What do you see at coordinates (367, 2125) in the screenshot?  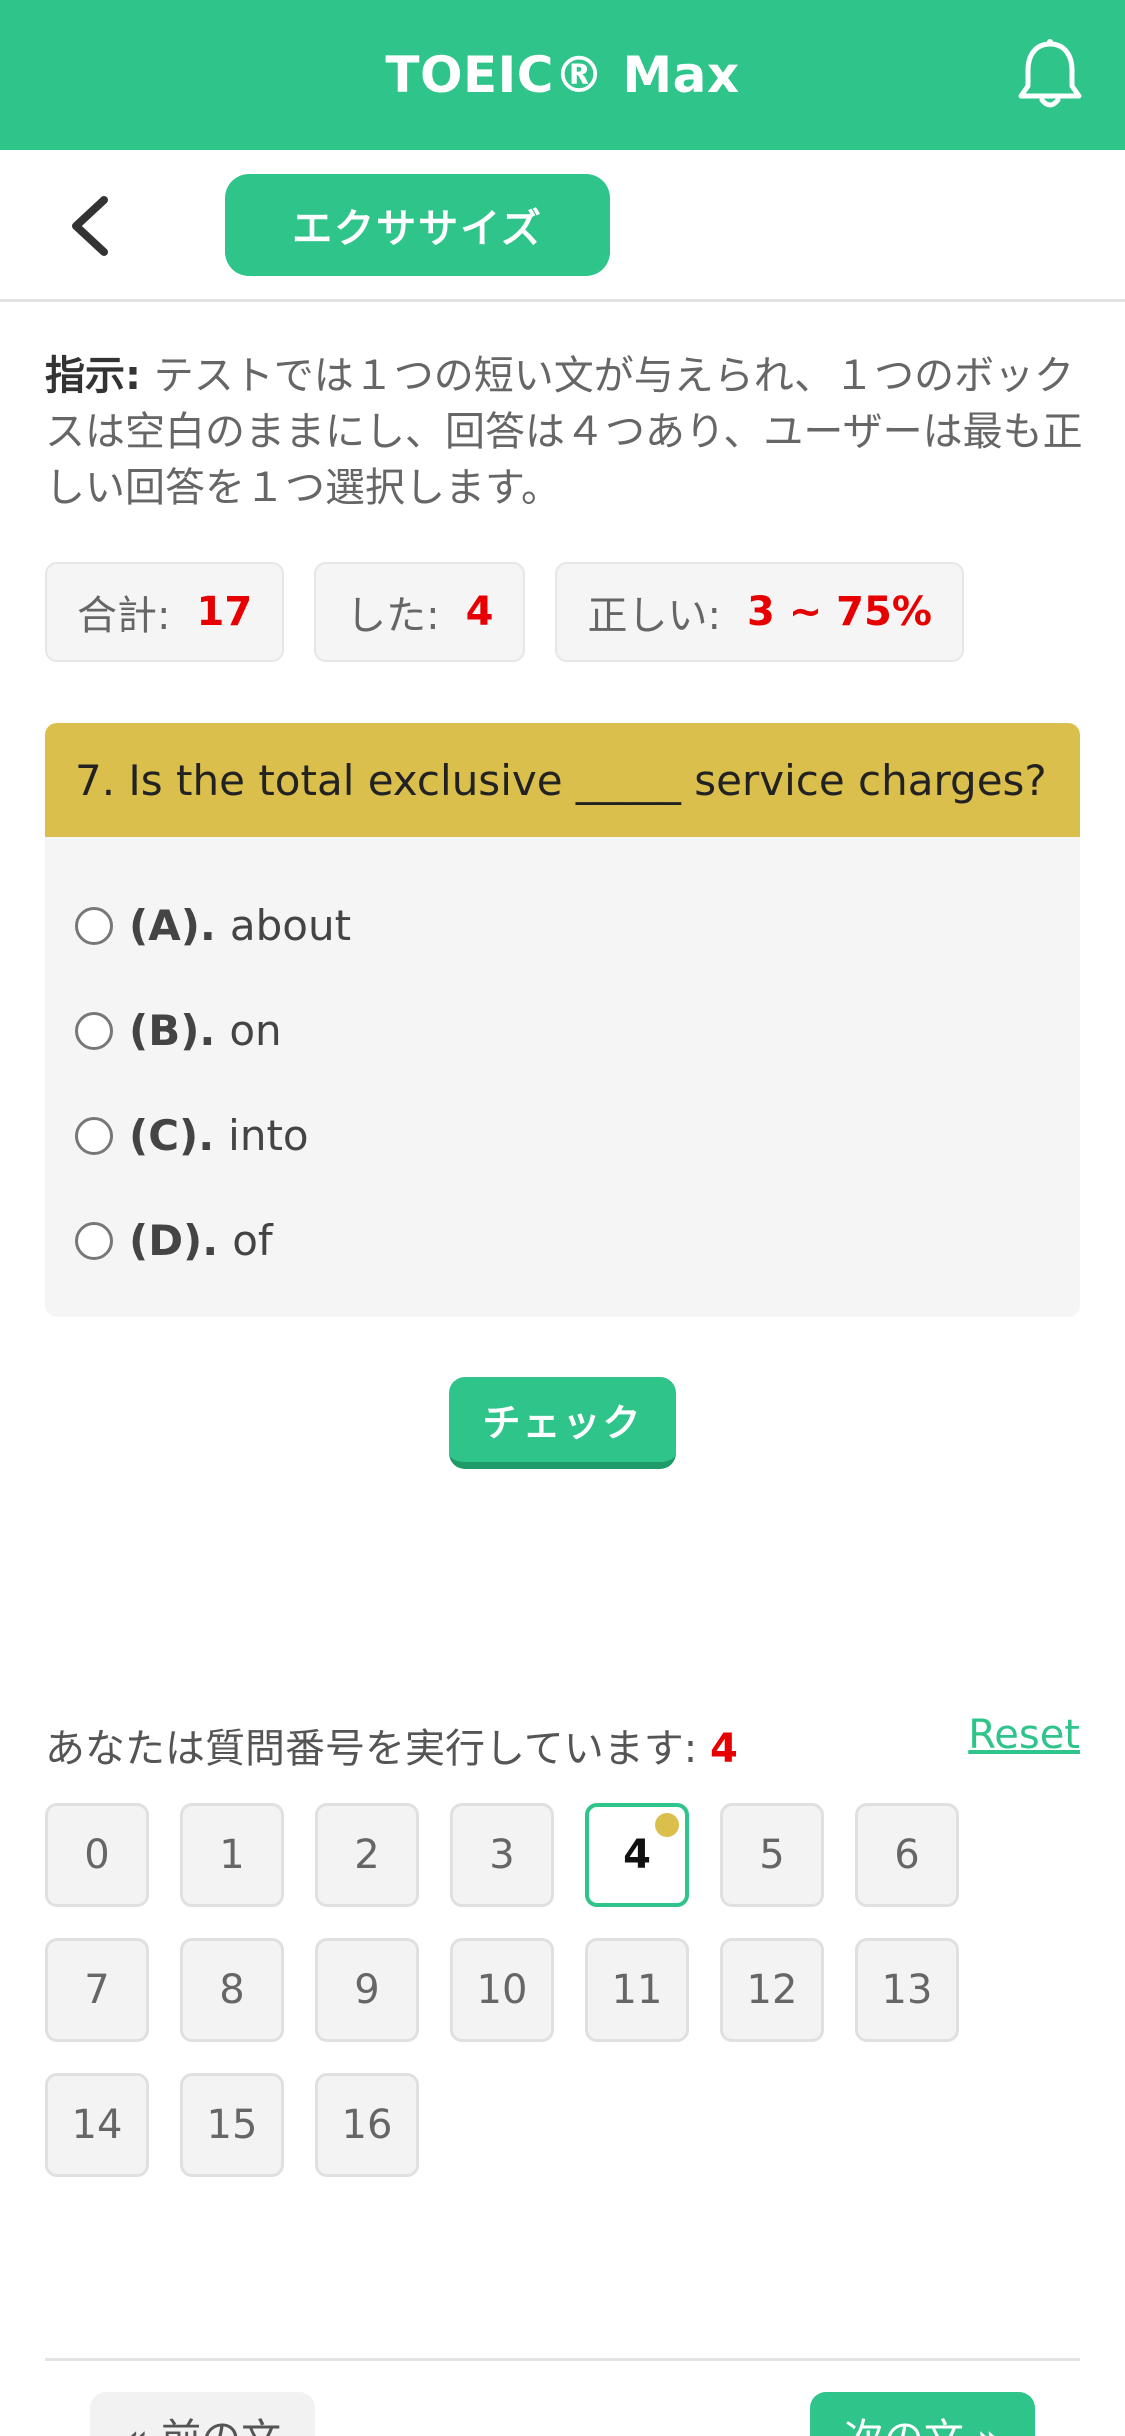 I see `question-number-button: 16` at bounding box center [367, 2125].